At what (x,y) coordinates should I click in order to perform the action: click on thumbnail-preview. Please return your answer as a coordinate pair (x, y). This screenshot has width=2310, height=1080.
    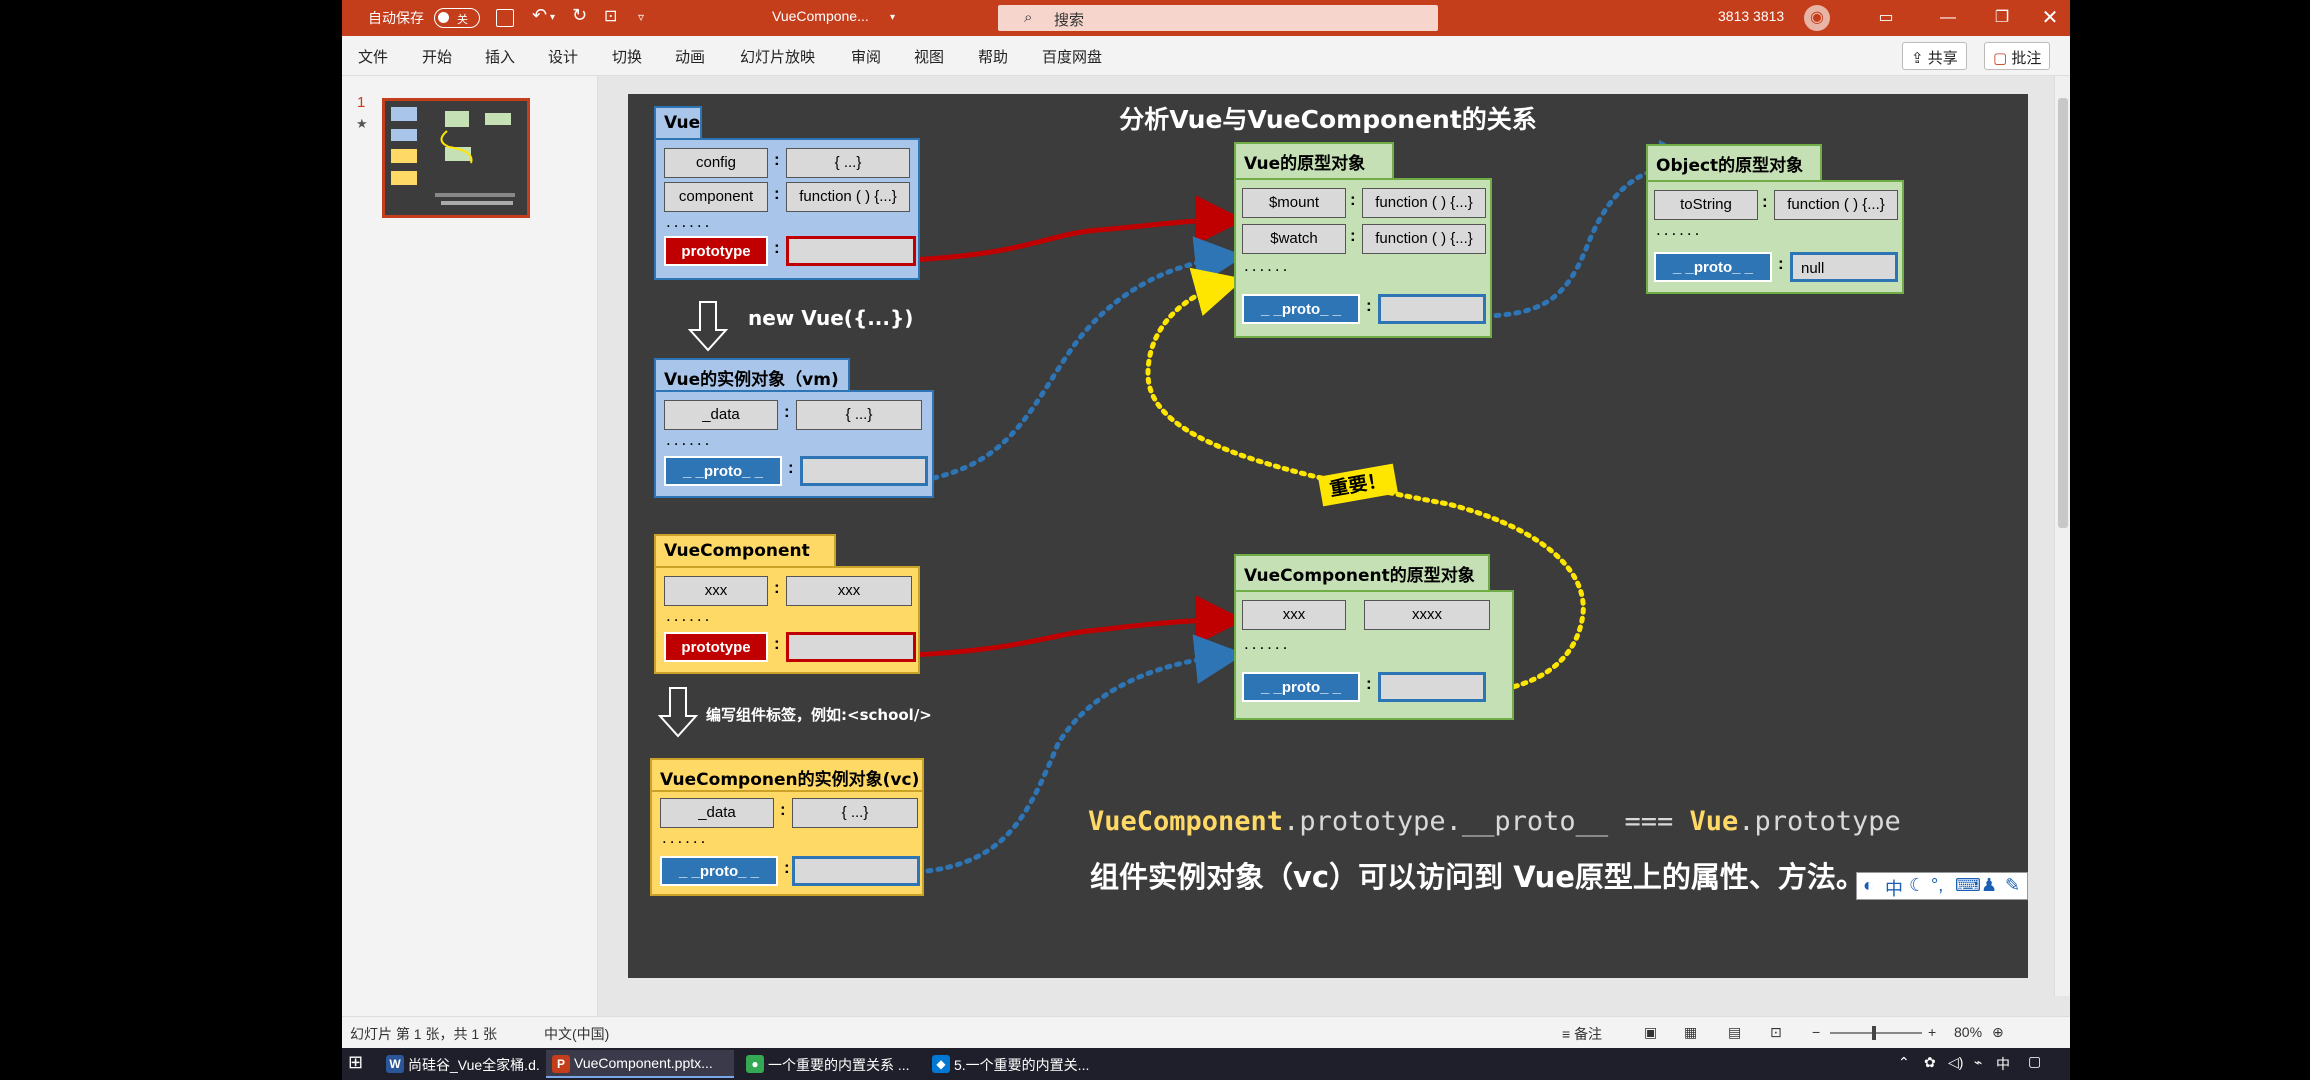
    Looking at the image, I should click on (453, 156).